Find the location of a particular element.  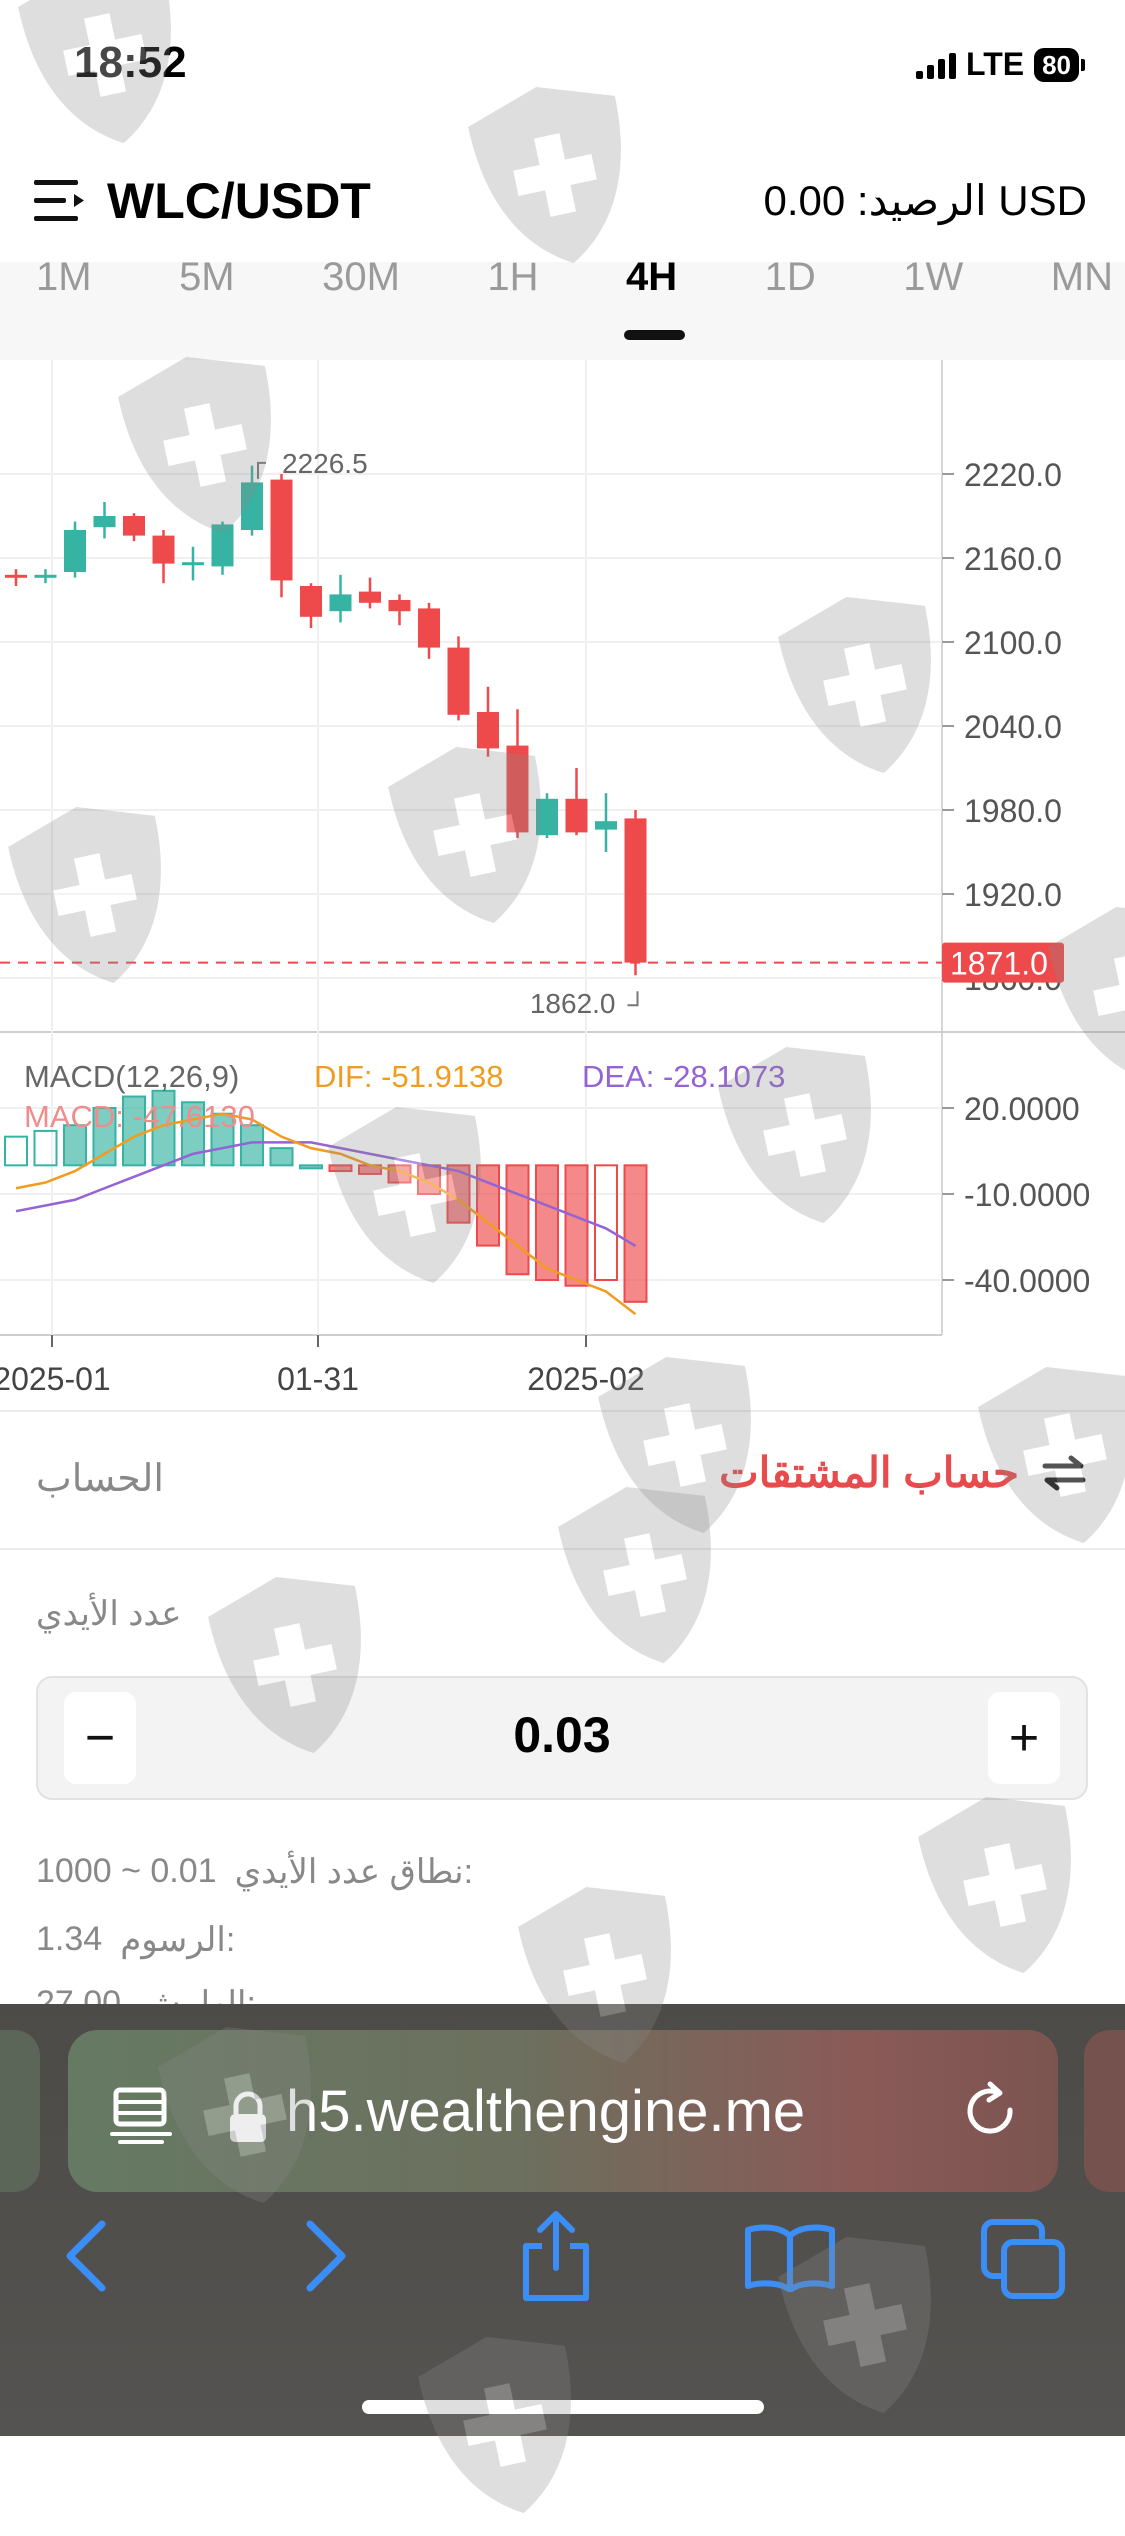

battery-icon: 80 is located at coordinates (1059, 64).